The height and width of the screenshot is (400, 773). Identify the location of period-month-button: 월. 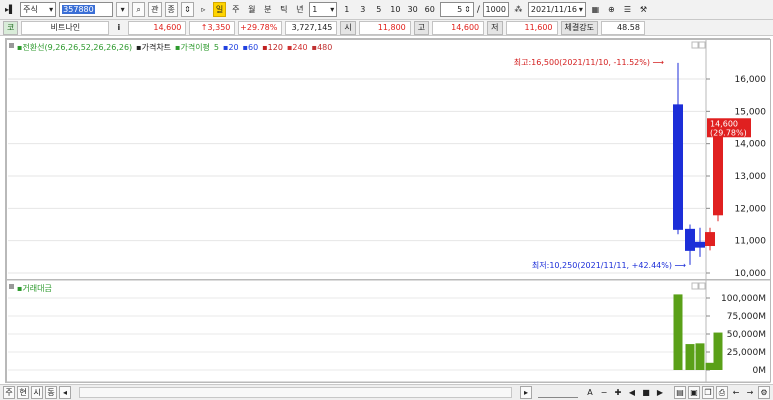
(251, 9).